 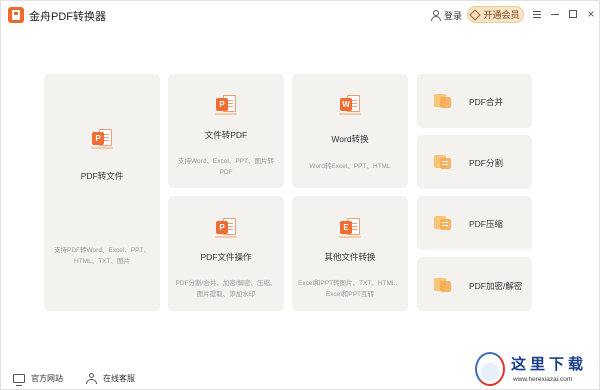 I want to click on card-title: PDF文件操作, so click(x=226, y=257).